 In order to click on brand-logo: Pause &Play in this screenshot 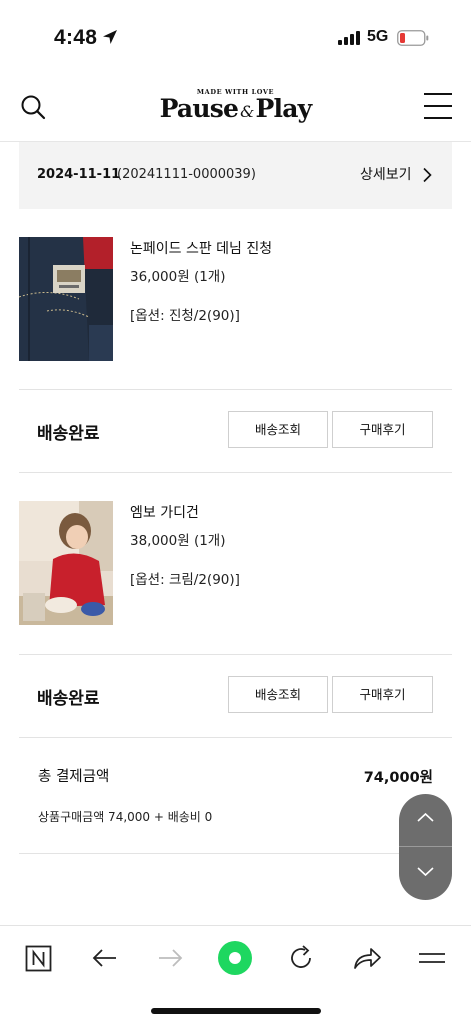, I will do `click(235, 108)`.